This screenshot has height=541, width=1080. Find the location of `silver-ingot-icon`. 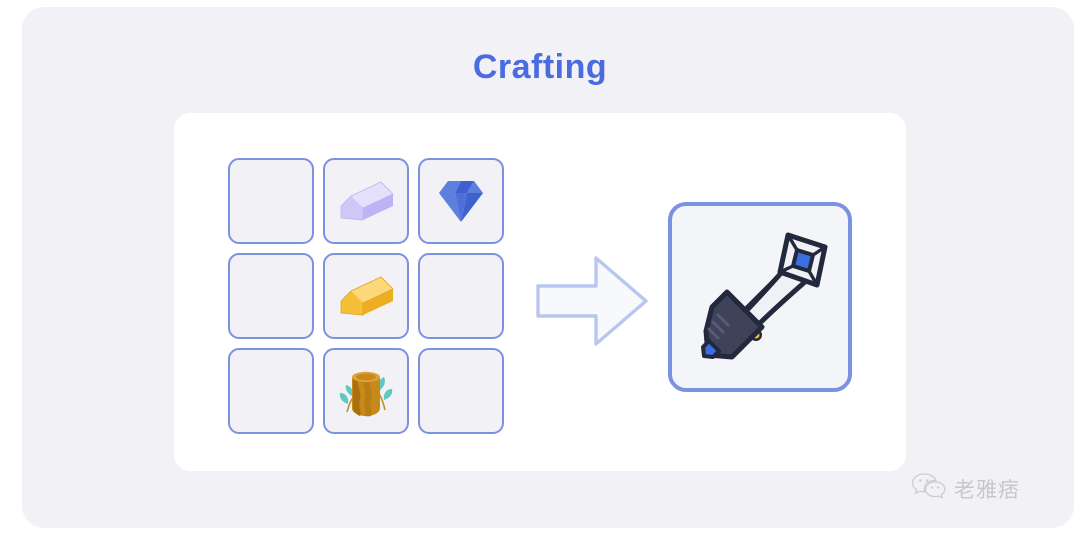

silver-ingot-icon is located at coordinates (366, 201).